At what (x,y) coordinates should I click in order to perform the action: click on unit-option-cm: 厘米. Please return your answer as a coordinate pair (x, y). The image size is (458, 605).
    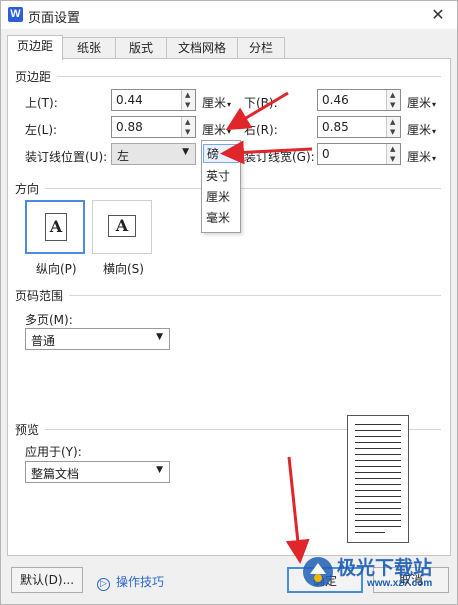
    Looking at the image, I should click on (218, 196).